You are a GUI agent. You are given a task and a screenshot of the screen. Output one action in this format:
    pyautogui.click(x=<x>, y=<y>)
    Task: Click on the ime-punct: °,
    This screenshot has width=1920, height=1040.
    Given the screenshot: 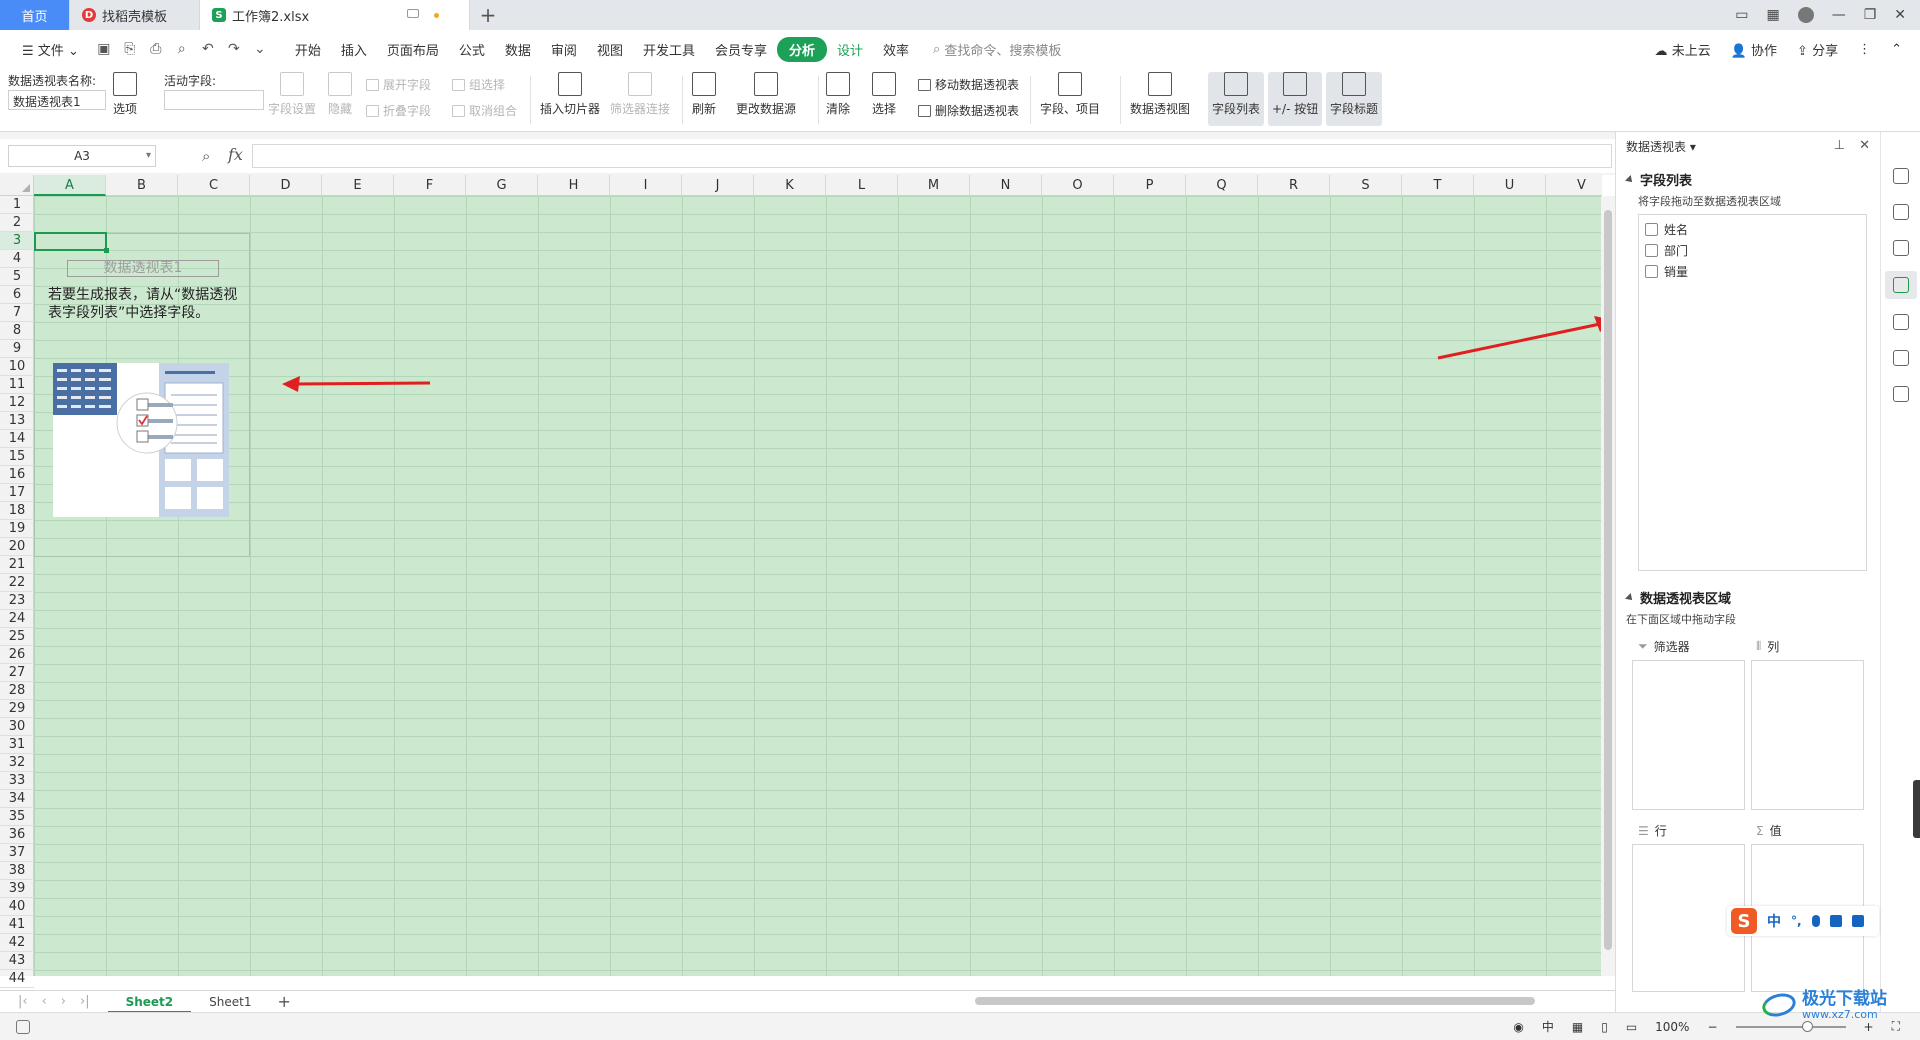 What is the action you would take?
    pyautogui.click(x=1796, y=921)
    